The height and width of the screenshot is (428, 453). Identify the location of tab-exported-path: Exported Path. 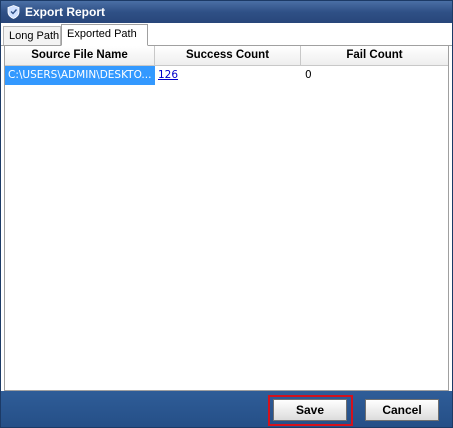
(104, 35).